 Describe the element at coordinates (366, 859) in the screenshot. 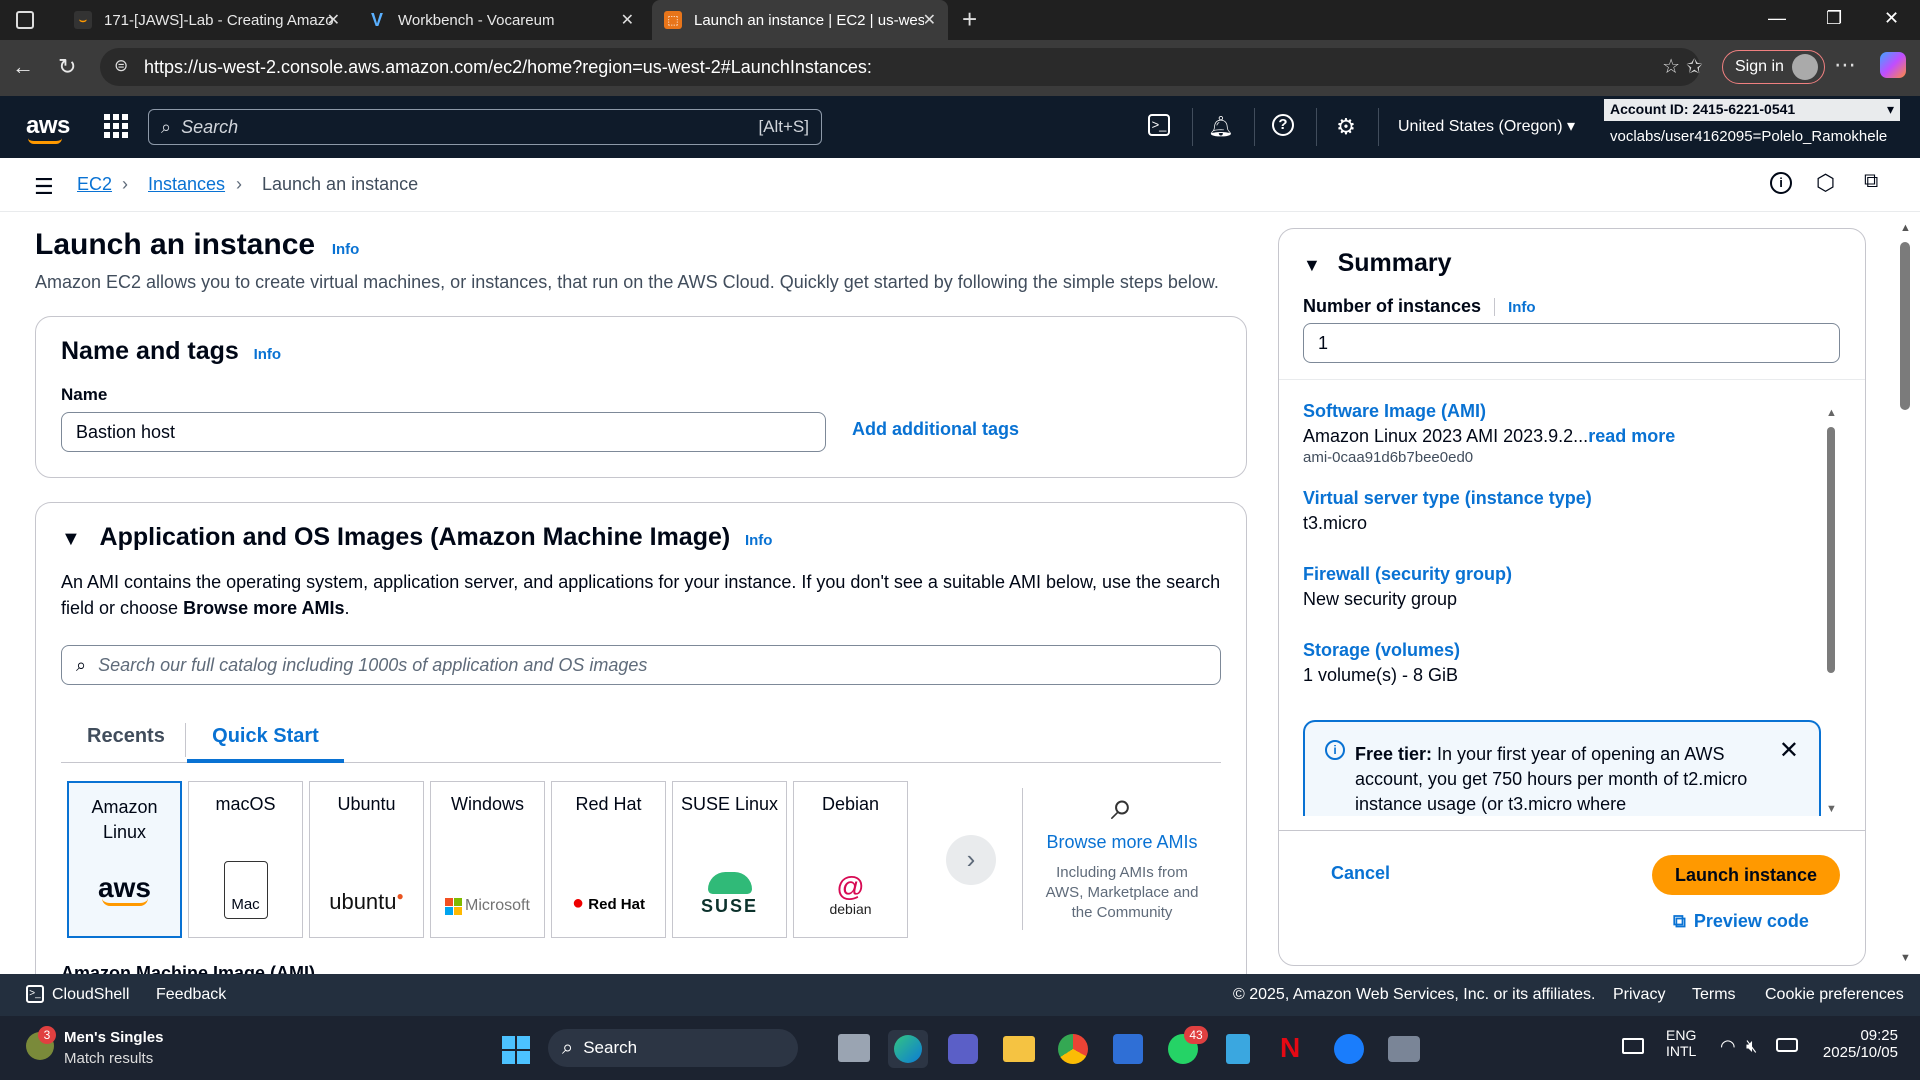

I see `os-tile-ubuntu: Ubuntu ubuntu●` at that location.